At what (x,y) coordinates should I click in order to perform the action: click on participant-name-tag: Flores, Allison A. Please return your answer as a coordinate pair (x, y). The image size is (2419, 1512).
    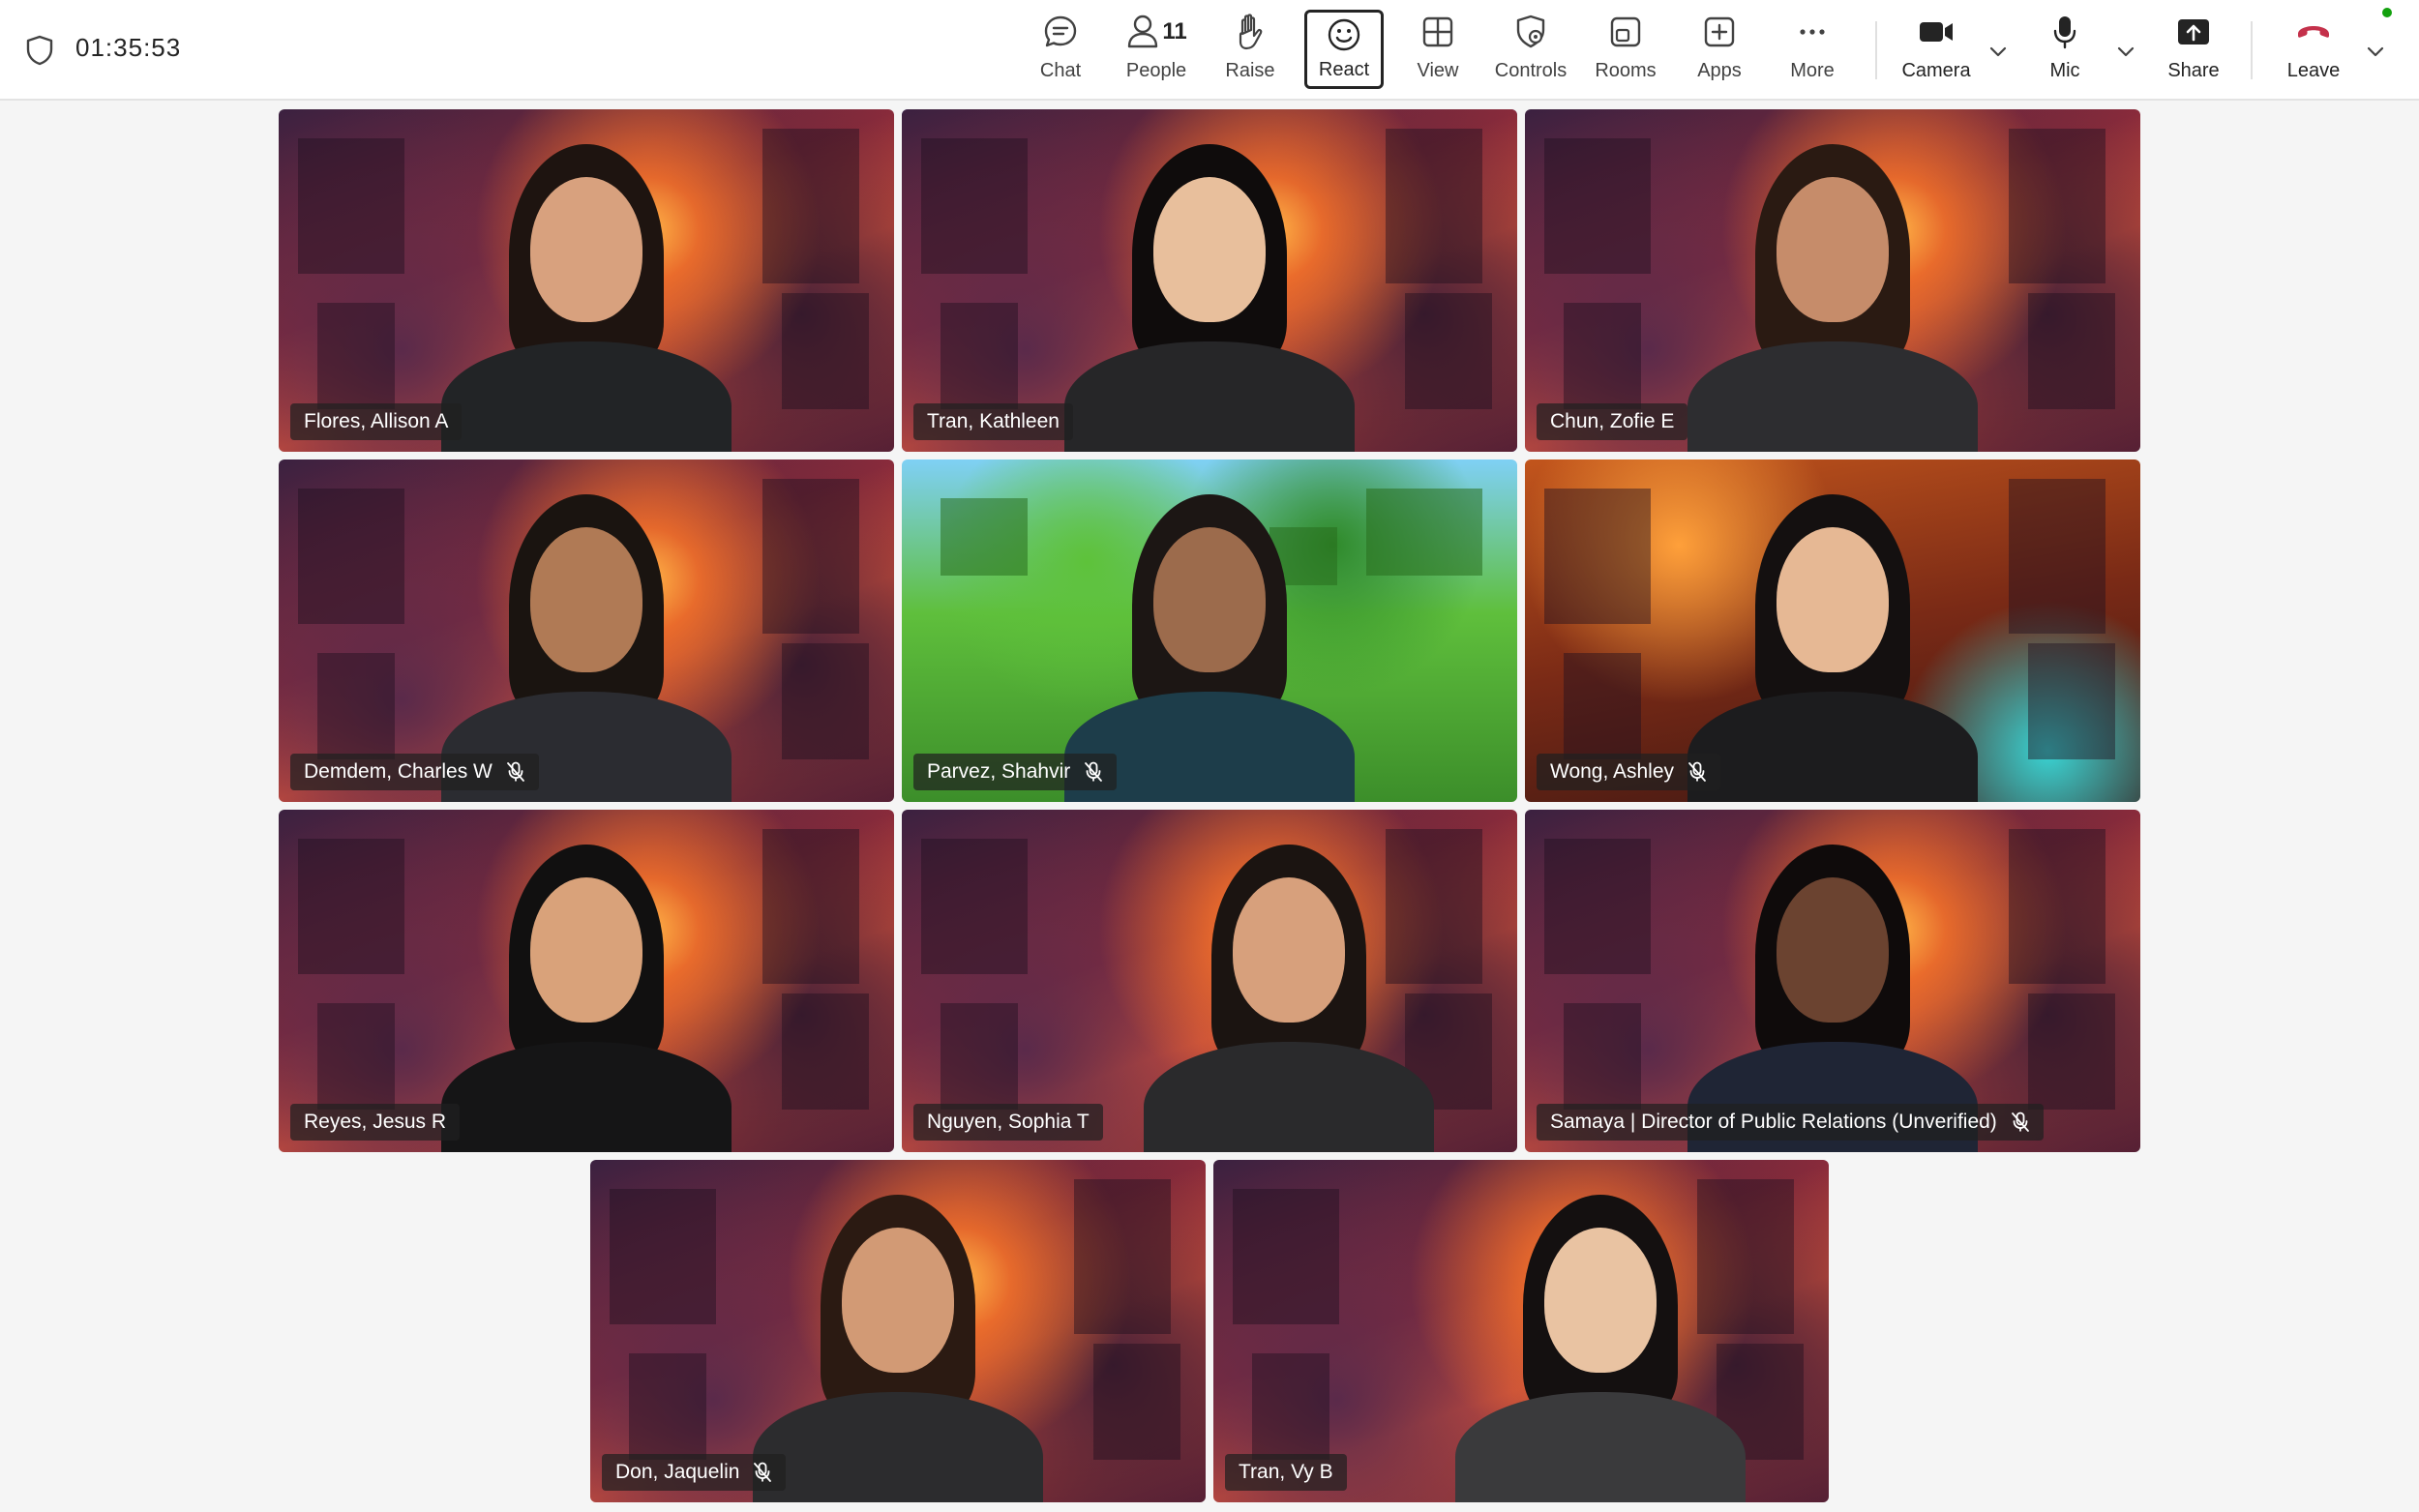
    Looking at the image, I should click on (377, 421).